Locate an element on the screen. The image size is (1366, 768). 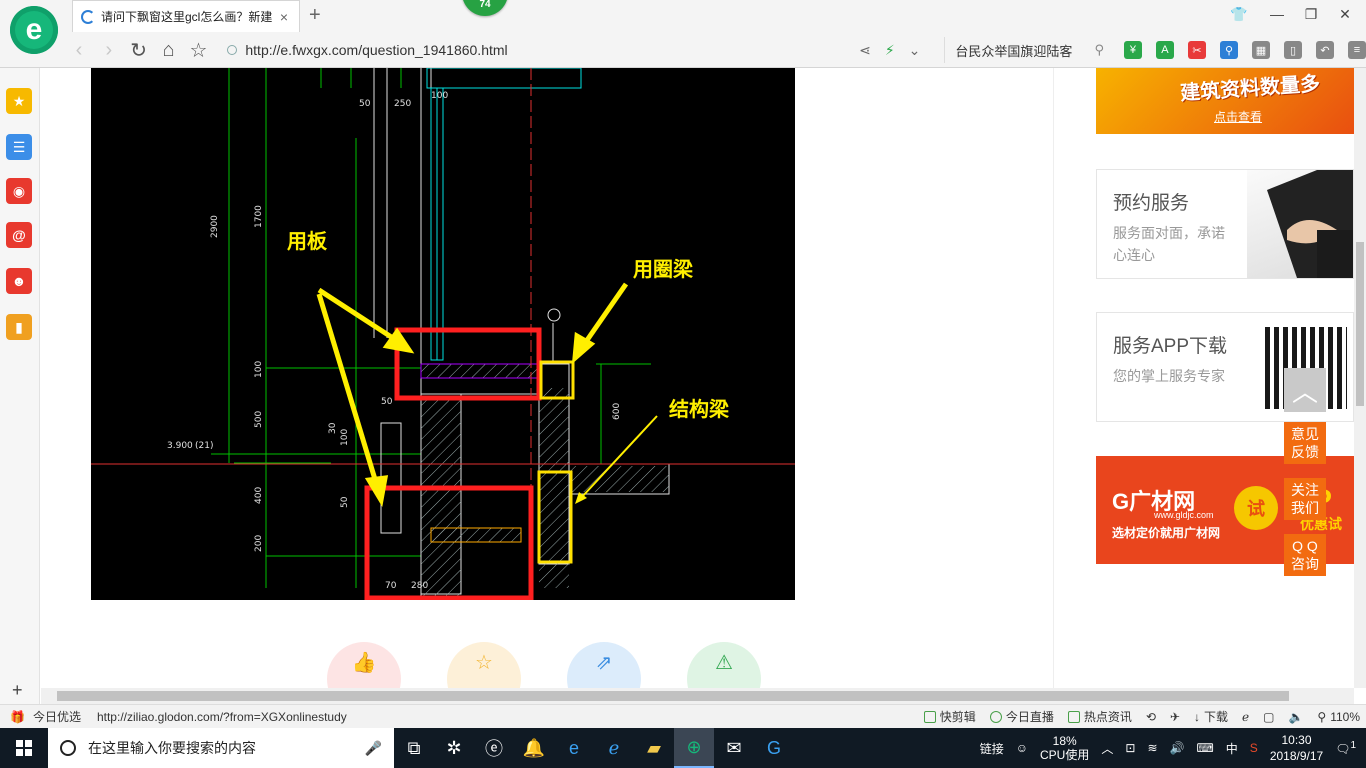
weibo-icon: ◉ is located at coordinates (19, 191).